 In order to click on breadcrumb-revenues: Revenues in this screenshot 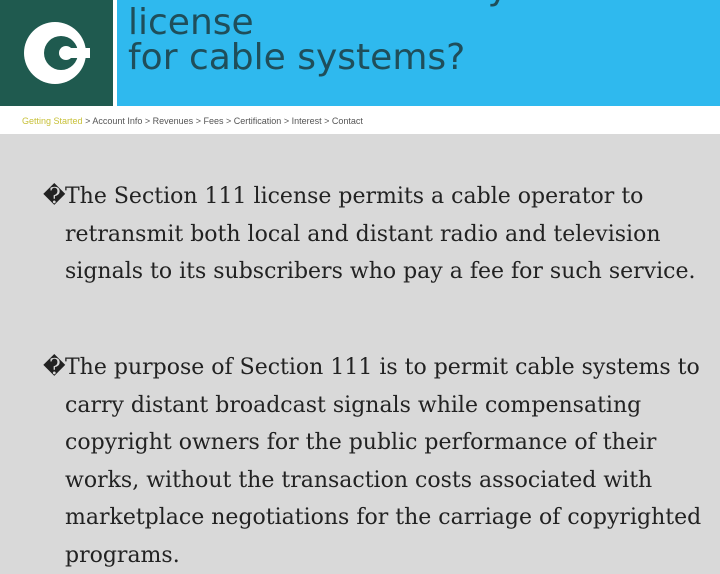, I will do `click(173, 121)`.